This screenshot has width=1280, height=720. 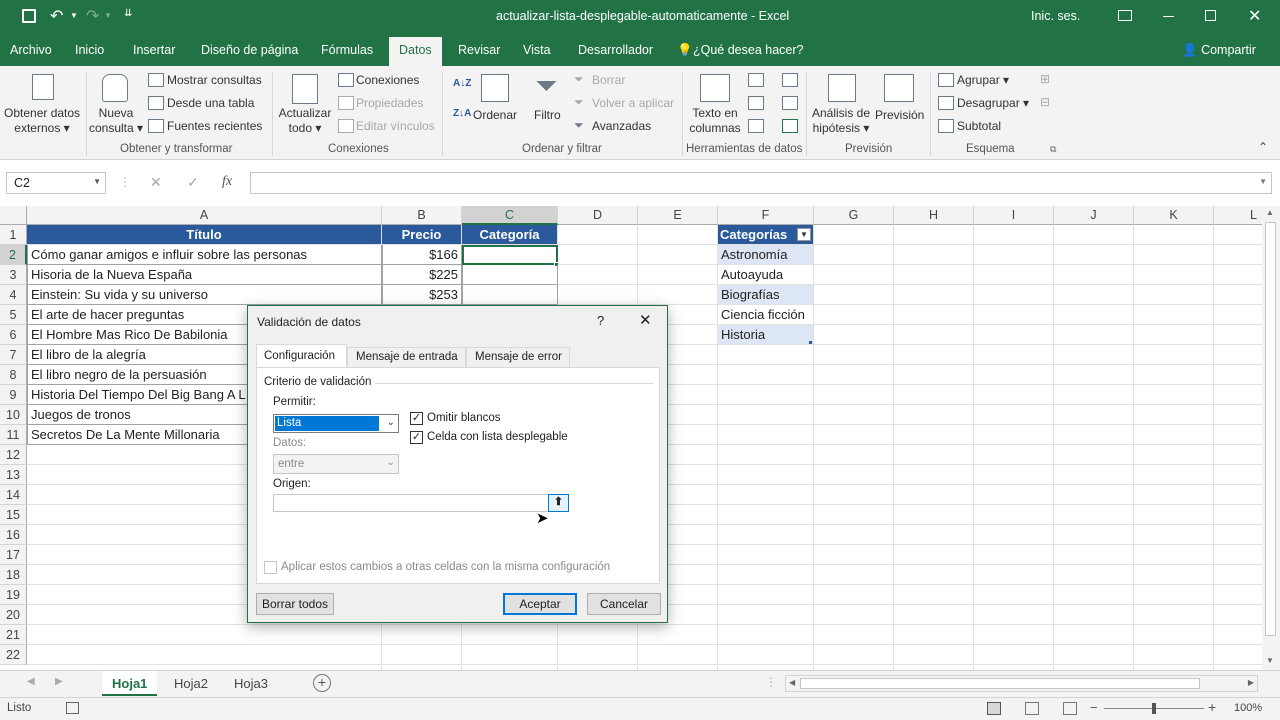 I want to click on page-break-icon, so click(x=1070, y=708).